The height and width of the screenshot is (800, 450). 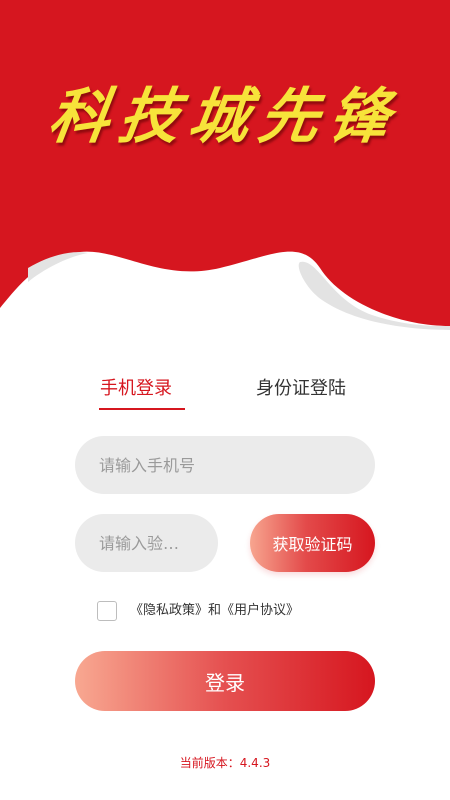 What do you see at coordinates (260, 610) in the screenshot?
I see `user-agreement-link: 《用户协议》` at bounding box center [260, 610].